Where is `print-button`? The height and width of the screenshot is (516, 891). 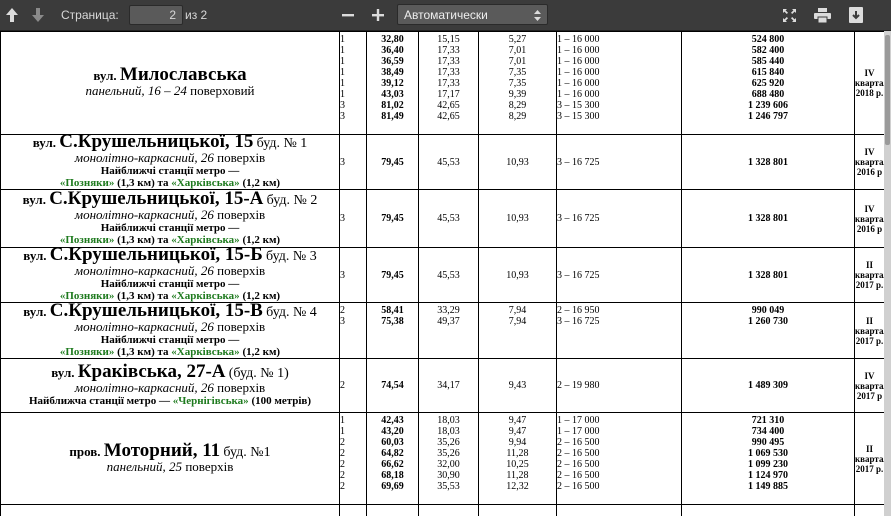
print-button is located at coordinates (822, 15).